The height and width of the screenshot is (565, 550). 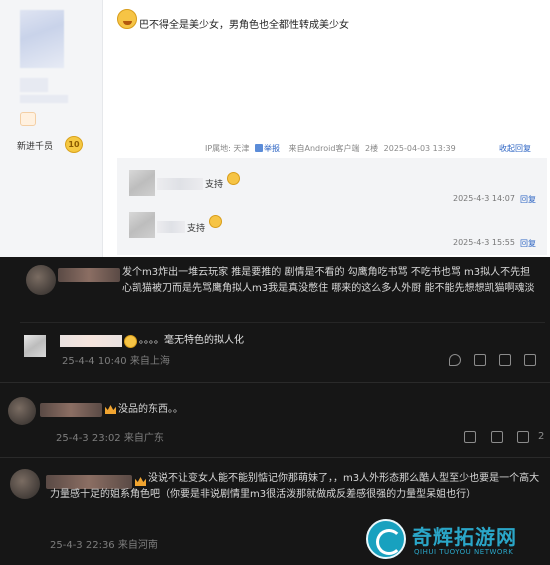 I want to click on watermark-title: 奇辉拓游网, so click(x=464, y=537).